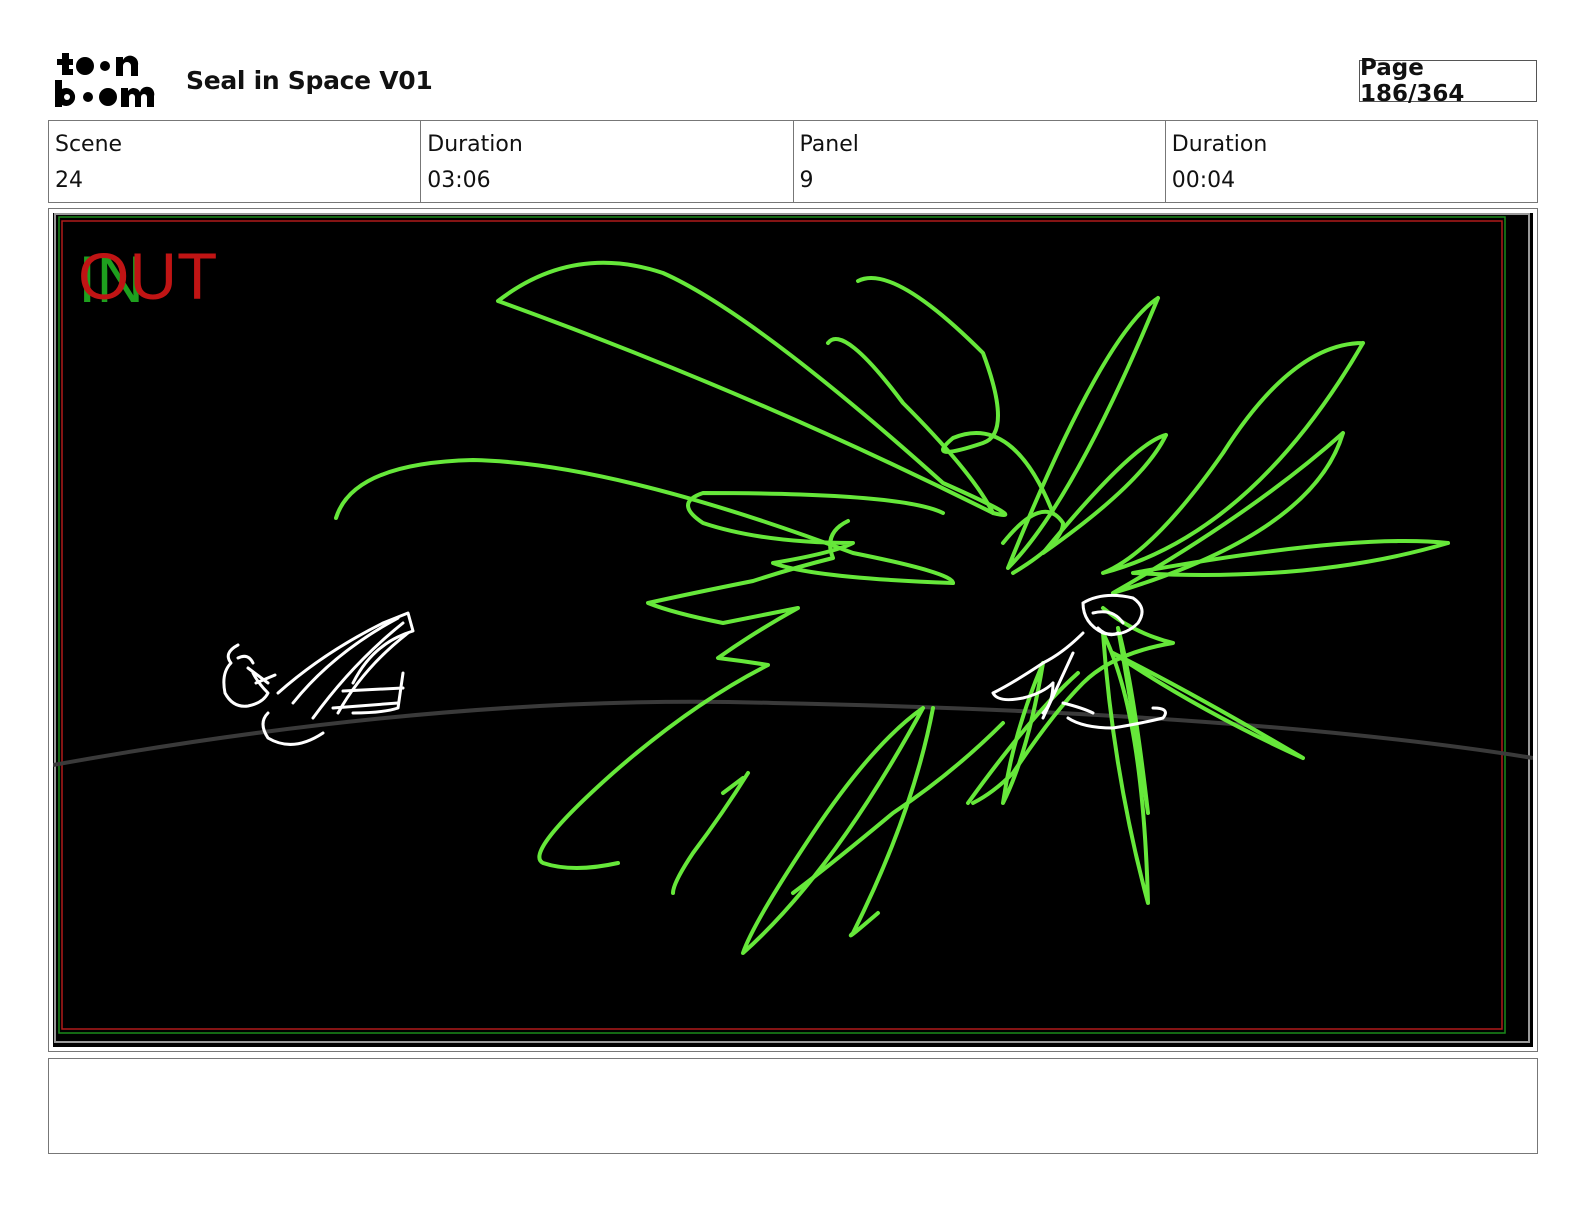 Image resolution: width=1584 pixels, height=1224 pixels. Describe the element at coordinates (475, 144) in the screenshot. I see `scene-duration-label: Duration` at that location.